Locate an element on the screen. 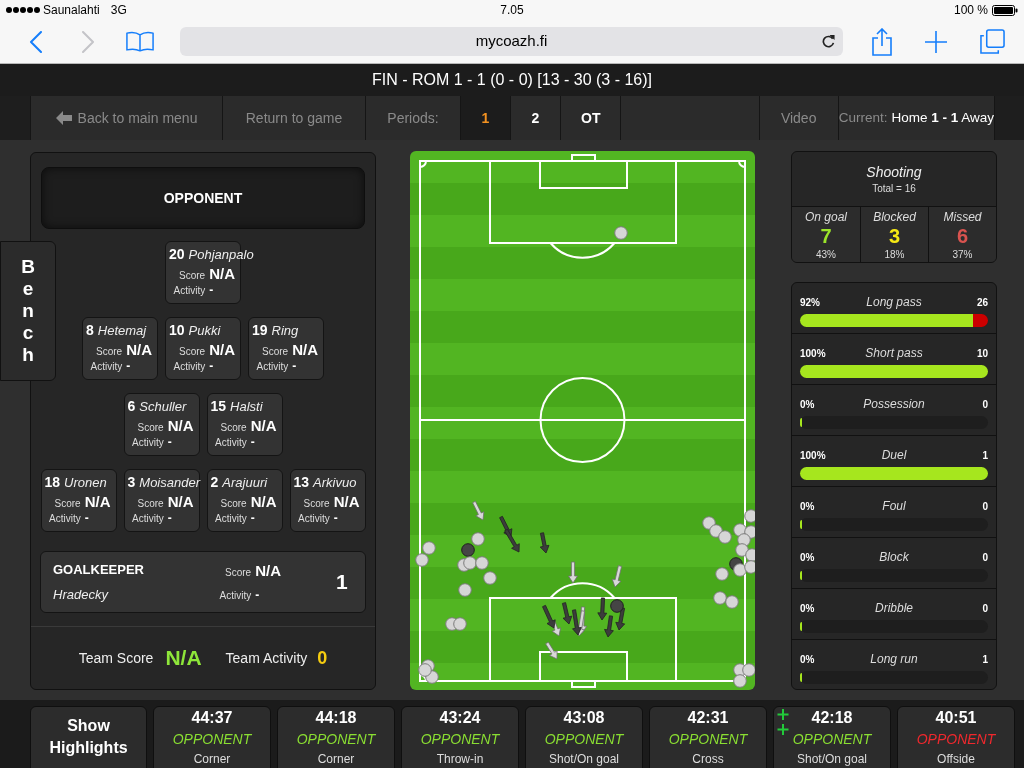  stat-label: Block is located at coordinates (894, 557).